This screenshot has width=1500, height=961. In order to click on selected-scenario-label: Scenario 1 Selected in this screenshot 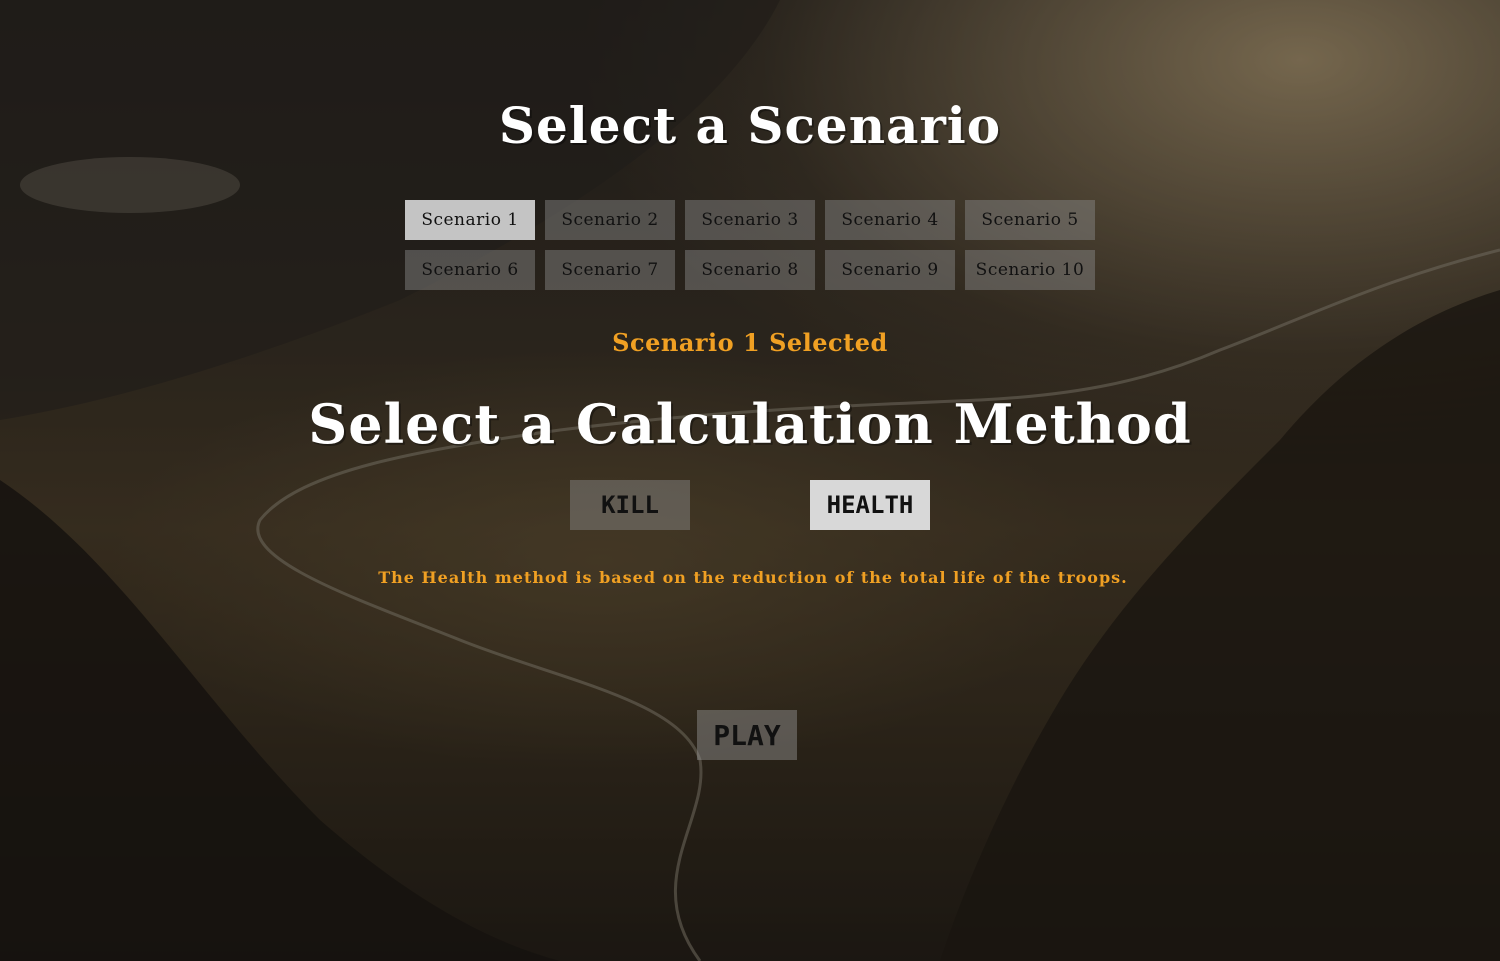, I will do `click(750, 342)`.